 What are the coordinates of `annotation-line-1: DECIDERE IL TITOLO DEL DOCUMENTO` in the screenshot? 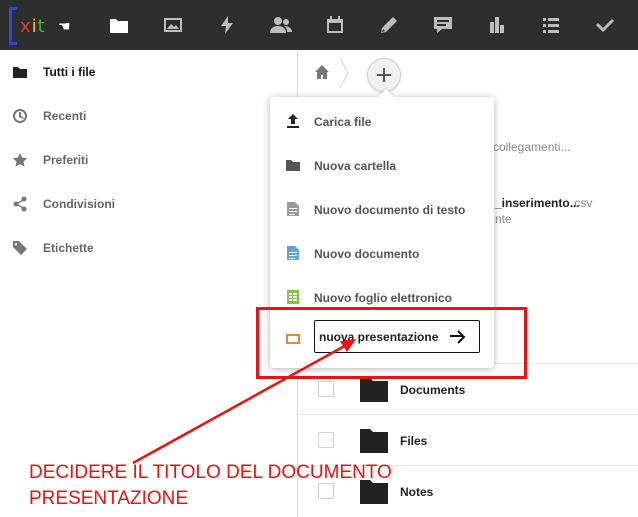 It's located at (210, 472).